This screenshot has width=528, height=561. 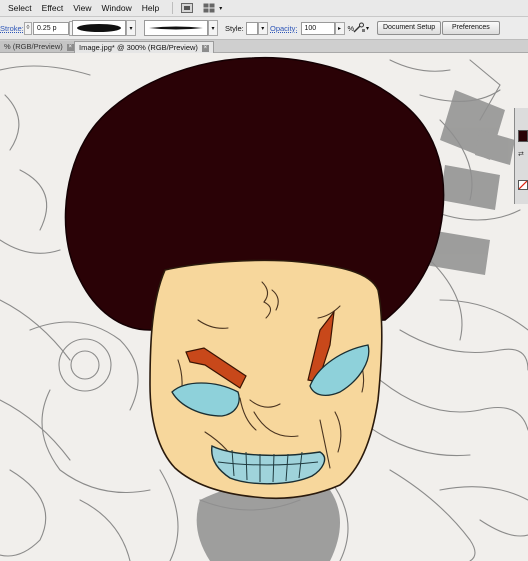 What do you see at coordinates (409, 28) in the screenshot?
I see `document-setup-button: Document Setup` at bounding box center [409, 28].